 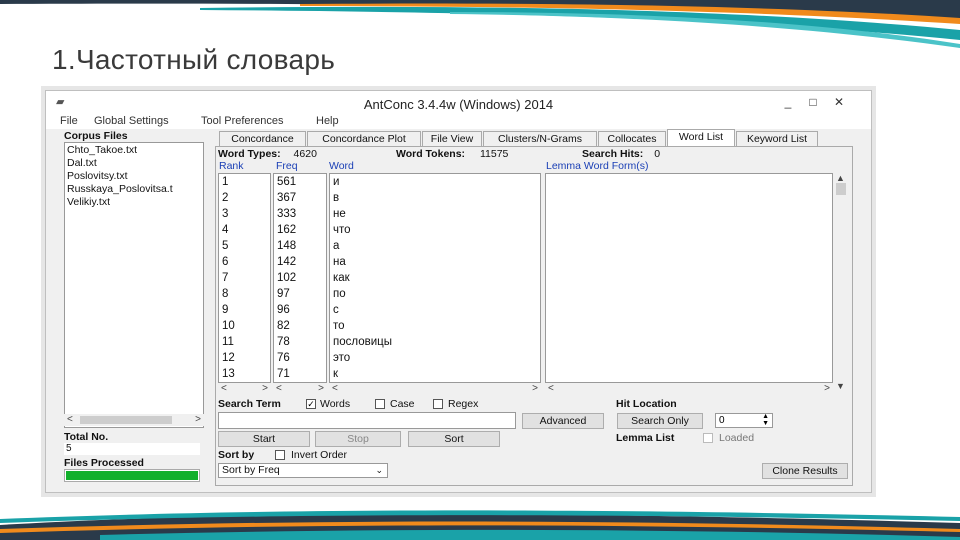 What do you see at coordinates (563, 421) in the screenshot?
I see `advanced-button: Advanced` at bounding box center [563, 421].